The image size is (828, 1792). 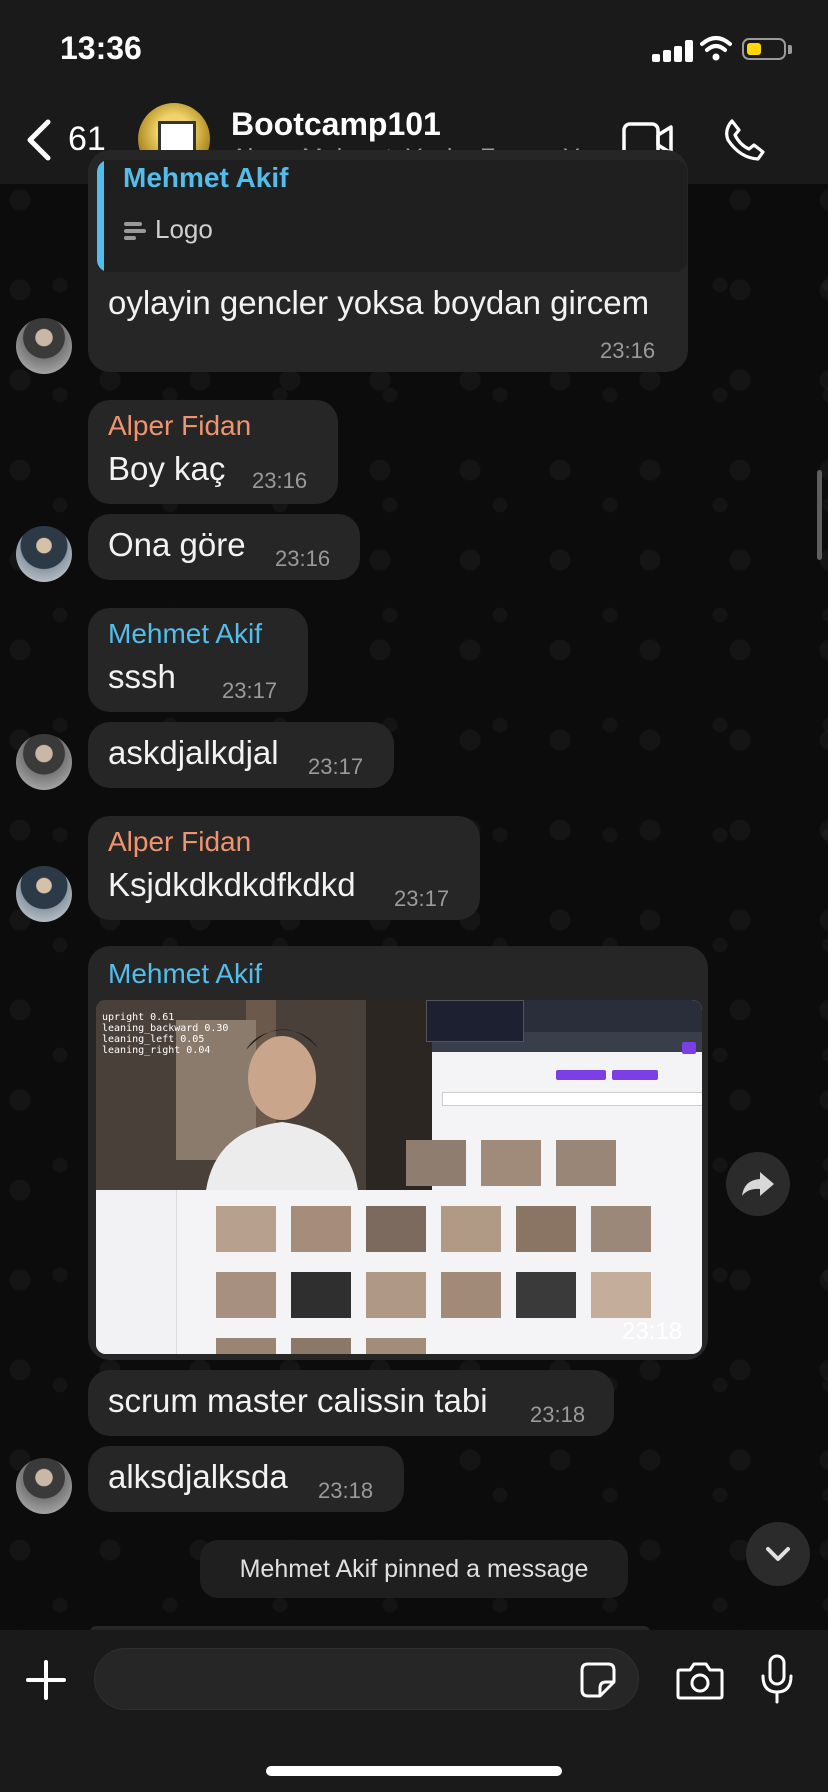 What do you see at coordinates (167, 468) in the screenshot?
I see `message-text: Boy kaç` at bounding box center [167, 468].